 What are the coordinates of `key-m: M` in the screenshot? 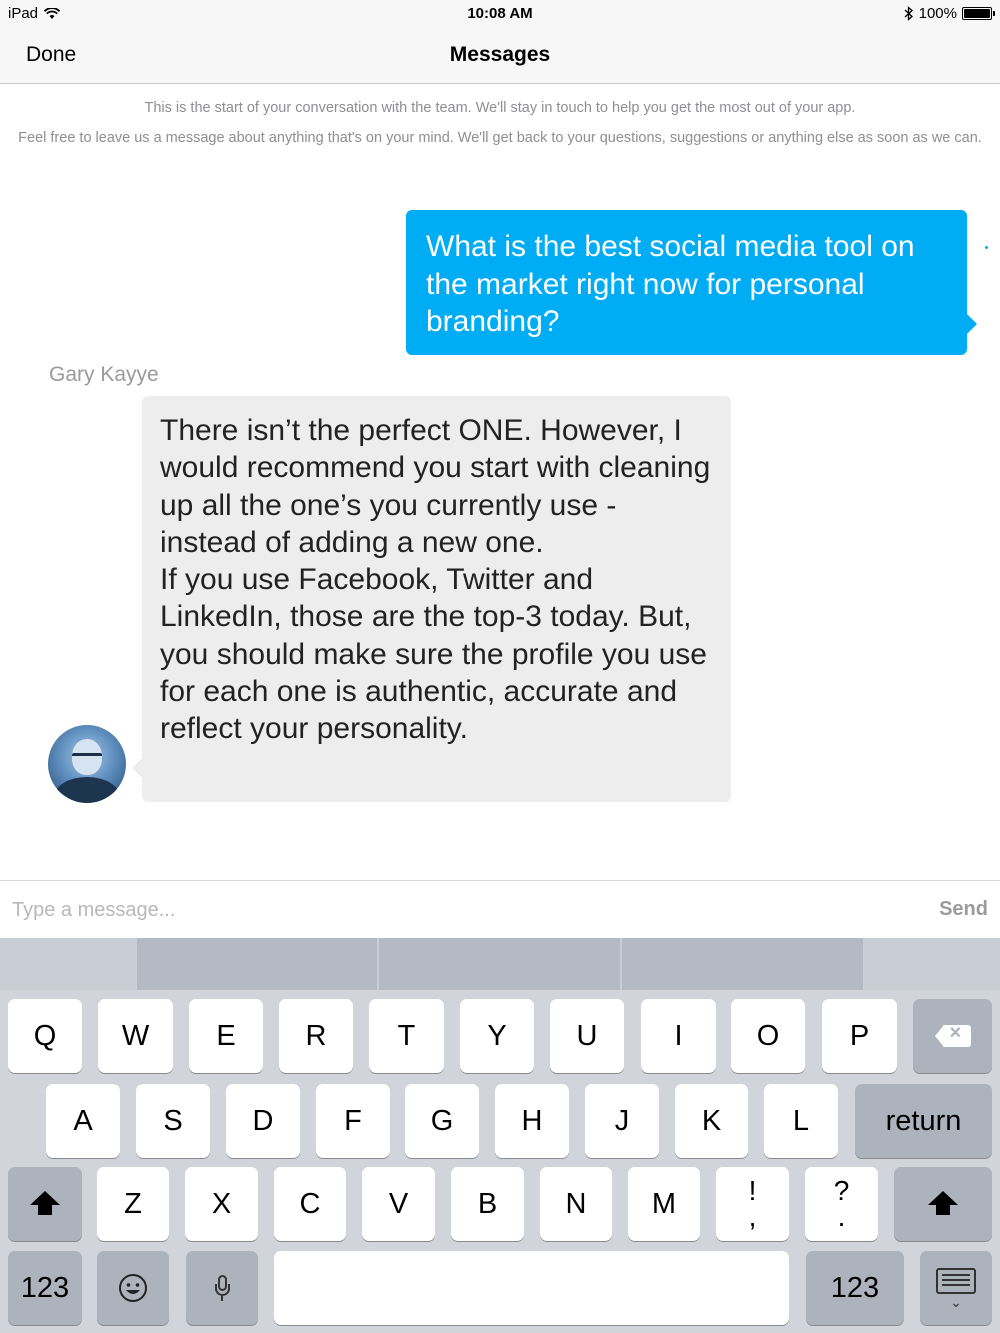 It's located at (664, 1204).